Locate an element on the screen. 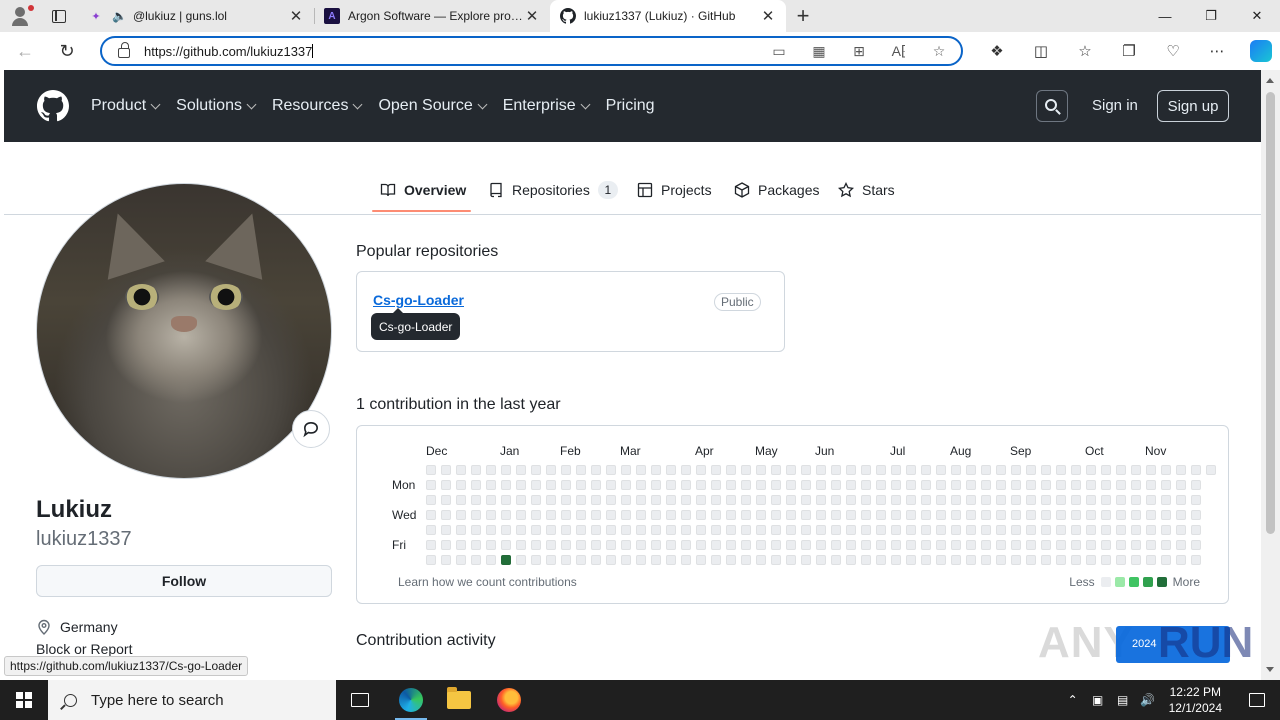 Image resolution: width=1280 pixels, height=720 pixels. back-button: ← is located at coordinates (25, 51).